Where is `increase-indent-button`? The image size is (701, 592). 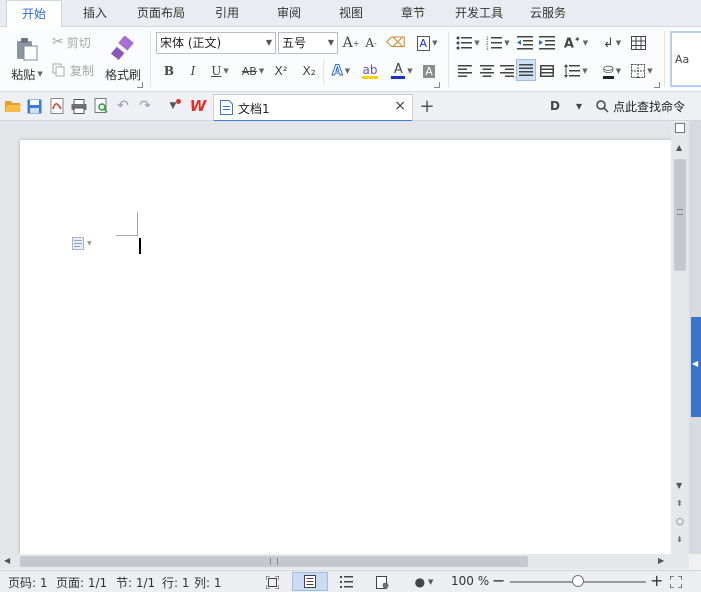
increase-indent-button is located at coordinates (547, 43).